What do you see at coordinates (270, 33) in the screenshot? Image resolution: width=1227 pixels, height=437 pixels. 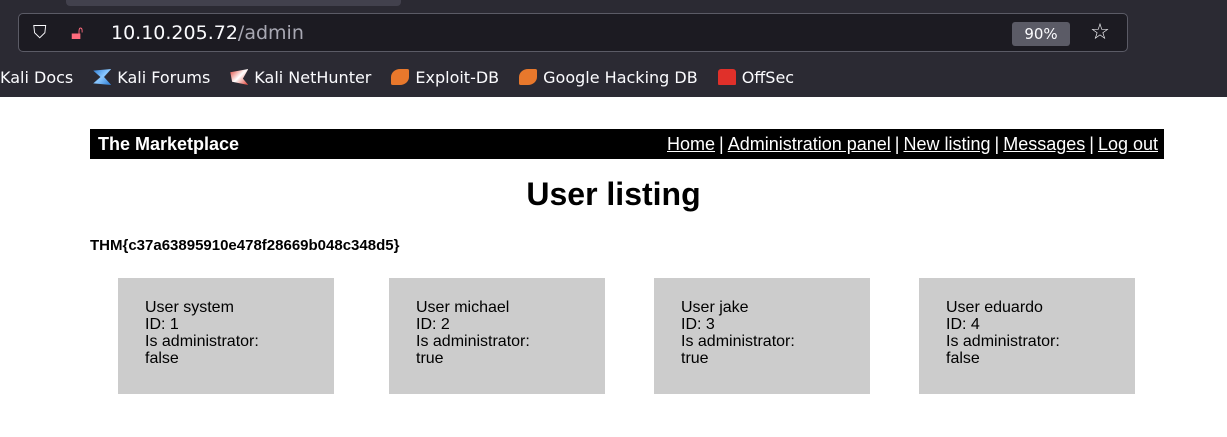 I see `url-path: /admin` at bounding box center [270, 33].